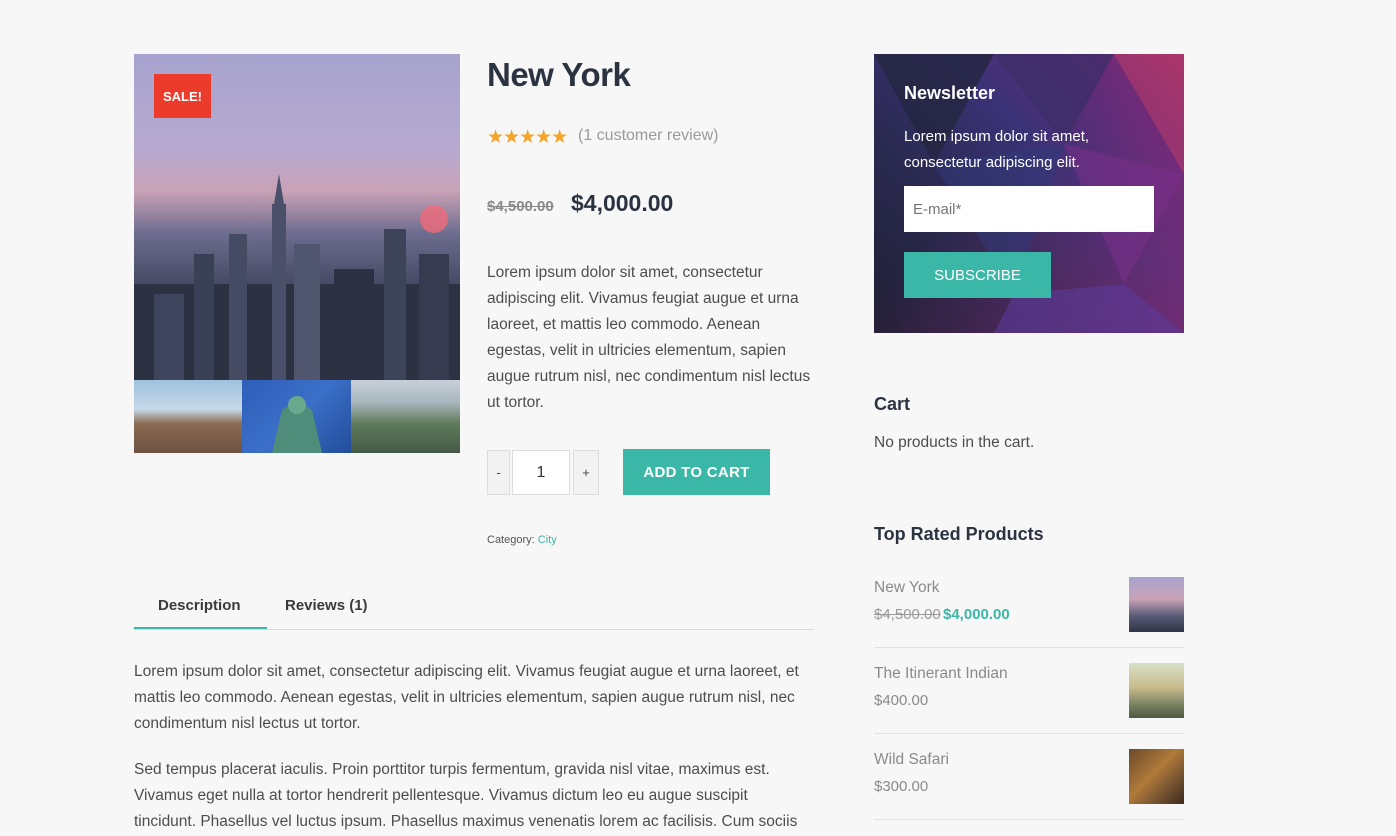 The height and width of the screenshot is (836, 1396). What do you see at coordinates (901, 700) in the screenshot?
I see `top-rated-item-price: $400.00` at bounding box center [901, 700].